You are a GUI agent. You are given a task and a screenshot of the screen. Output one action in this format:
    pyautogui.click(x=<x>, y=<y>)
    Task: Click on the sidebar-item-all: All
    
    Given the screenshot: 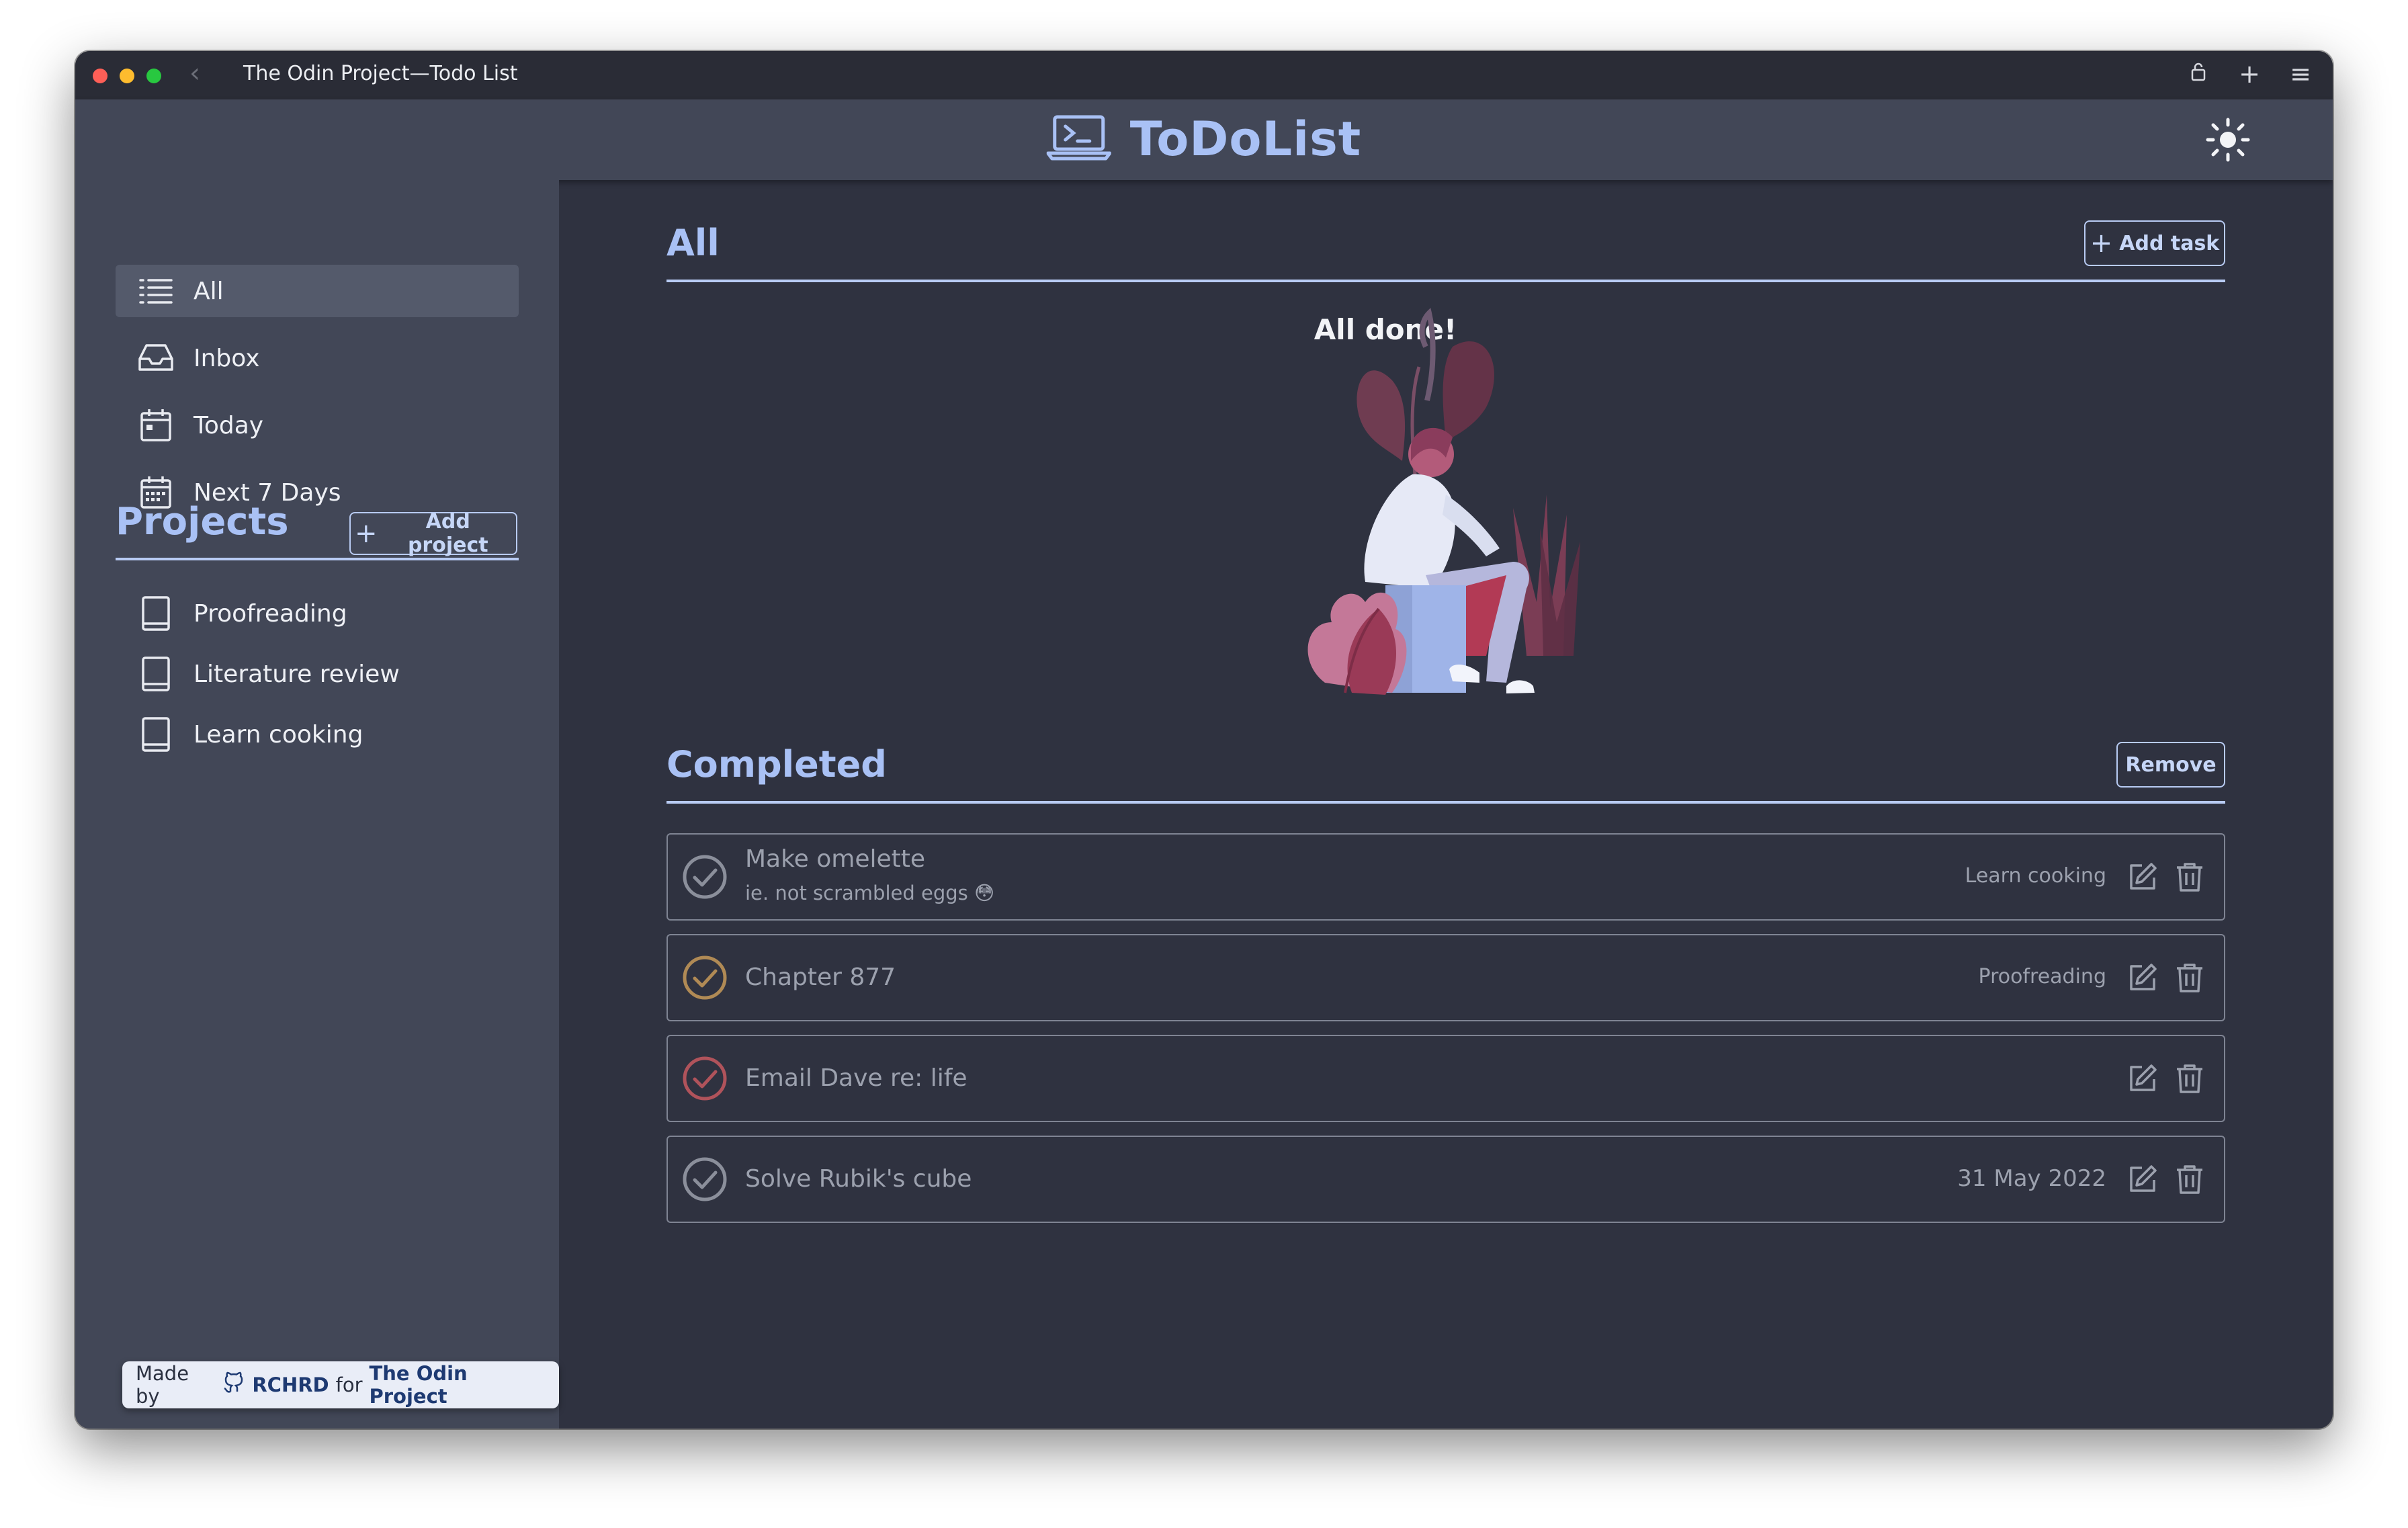 What is the action you would take?
    pyautogui.click(x=317, y=291)
    